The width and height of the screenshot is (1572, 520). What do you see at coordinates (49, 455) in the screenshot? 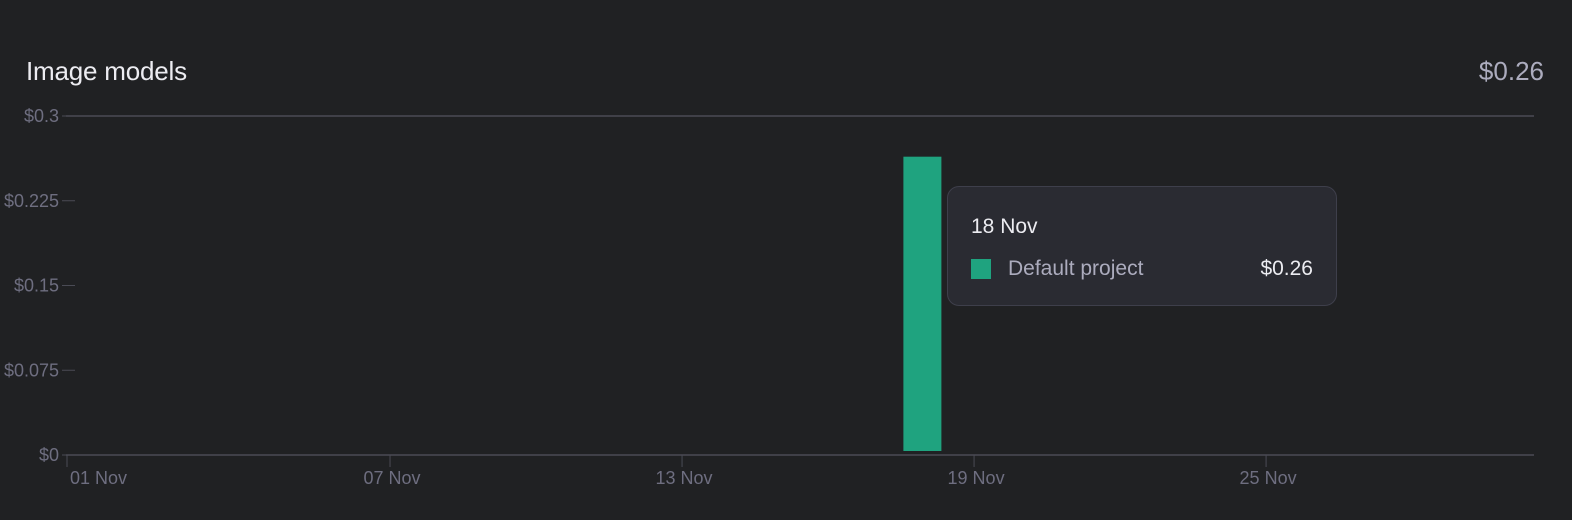
I see `y-tick-label: $0` at bounding box center [49, 455].